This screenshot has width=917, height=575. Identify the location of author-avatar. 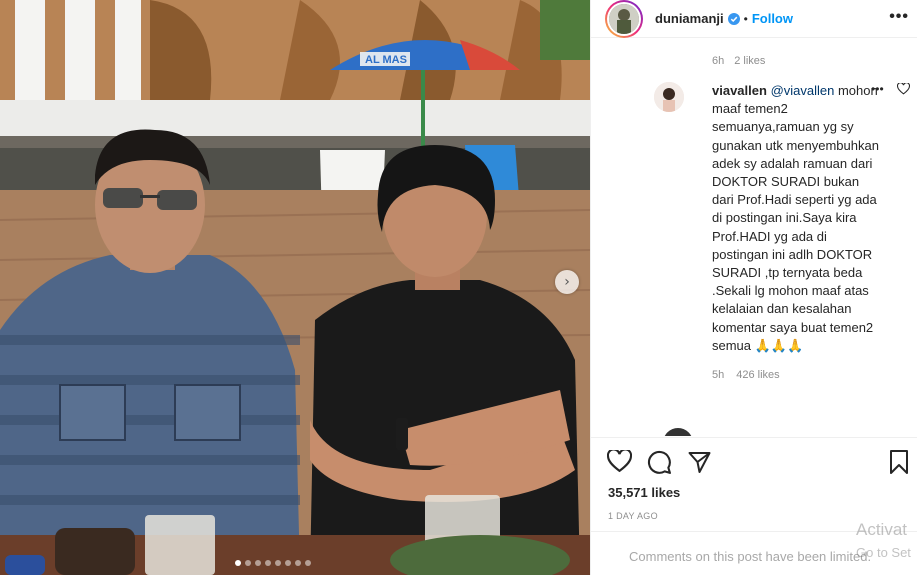
(624, 19).